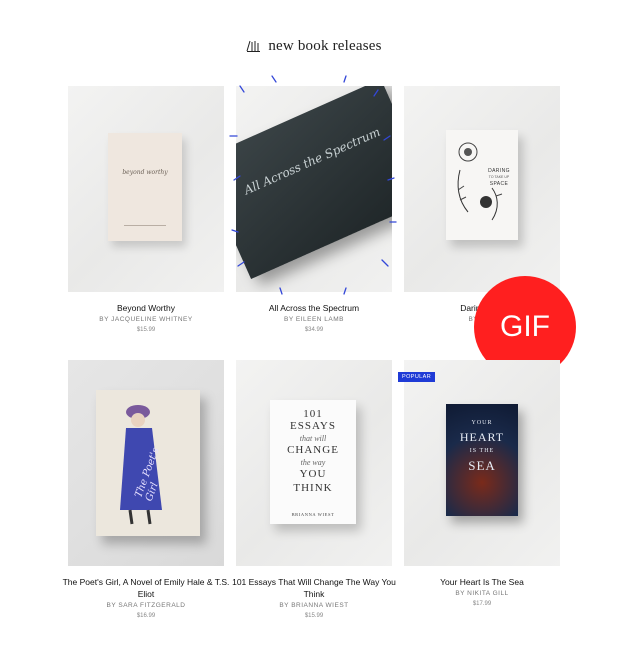 The image size is (628, 652). What do you see at coordinates (482, 465) in the screenshot?
I see `cover-line: SEA` at bounding box center [482, 465].